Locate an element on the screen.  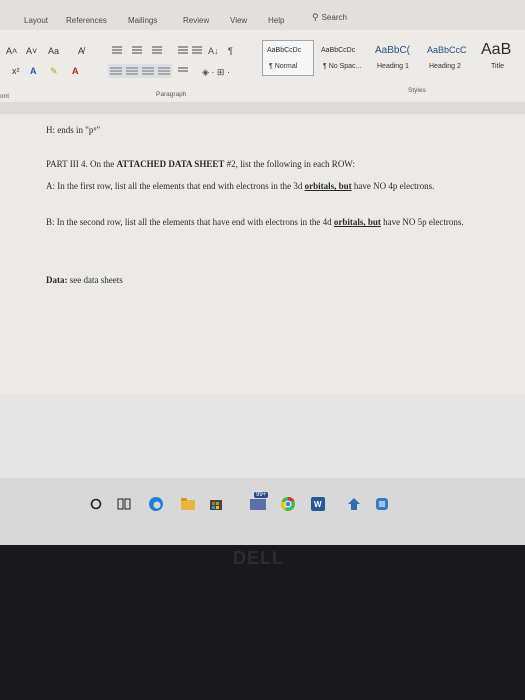
svg-text: W is located at coordinates (318, 504).